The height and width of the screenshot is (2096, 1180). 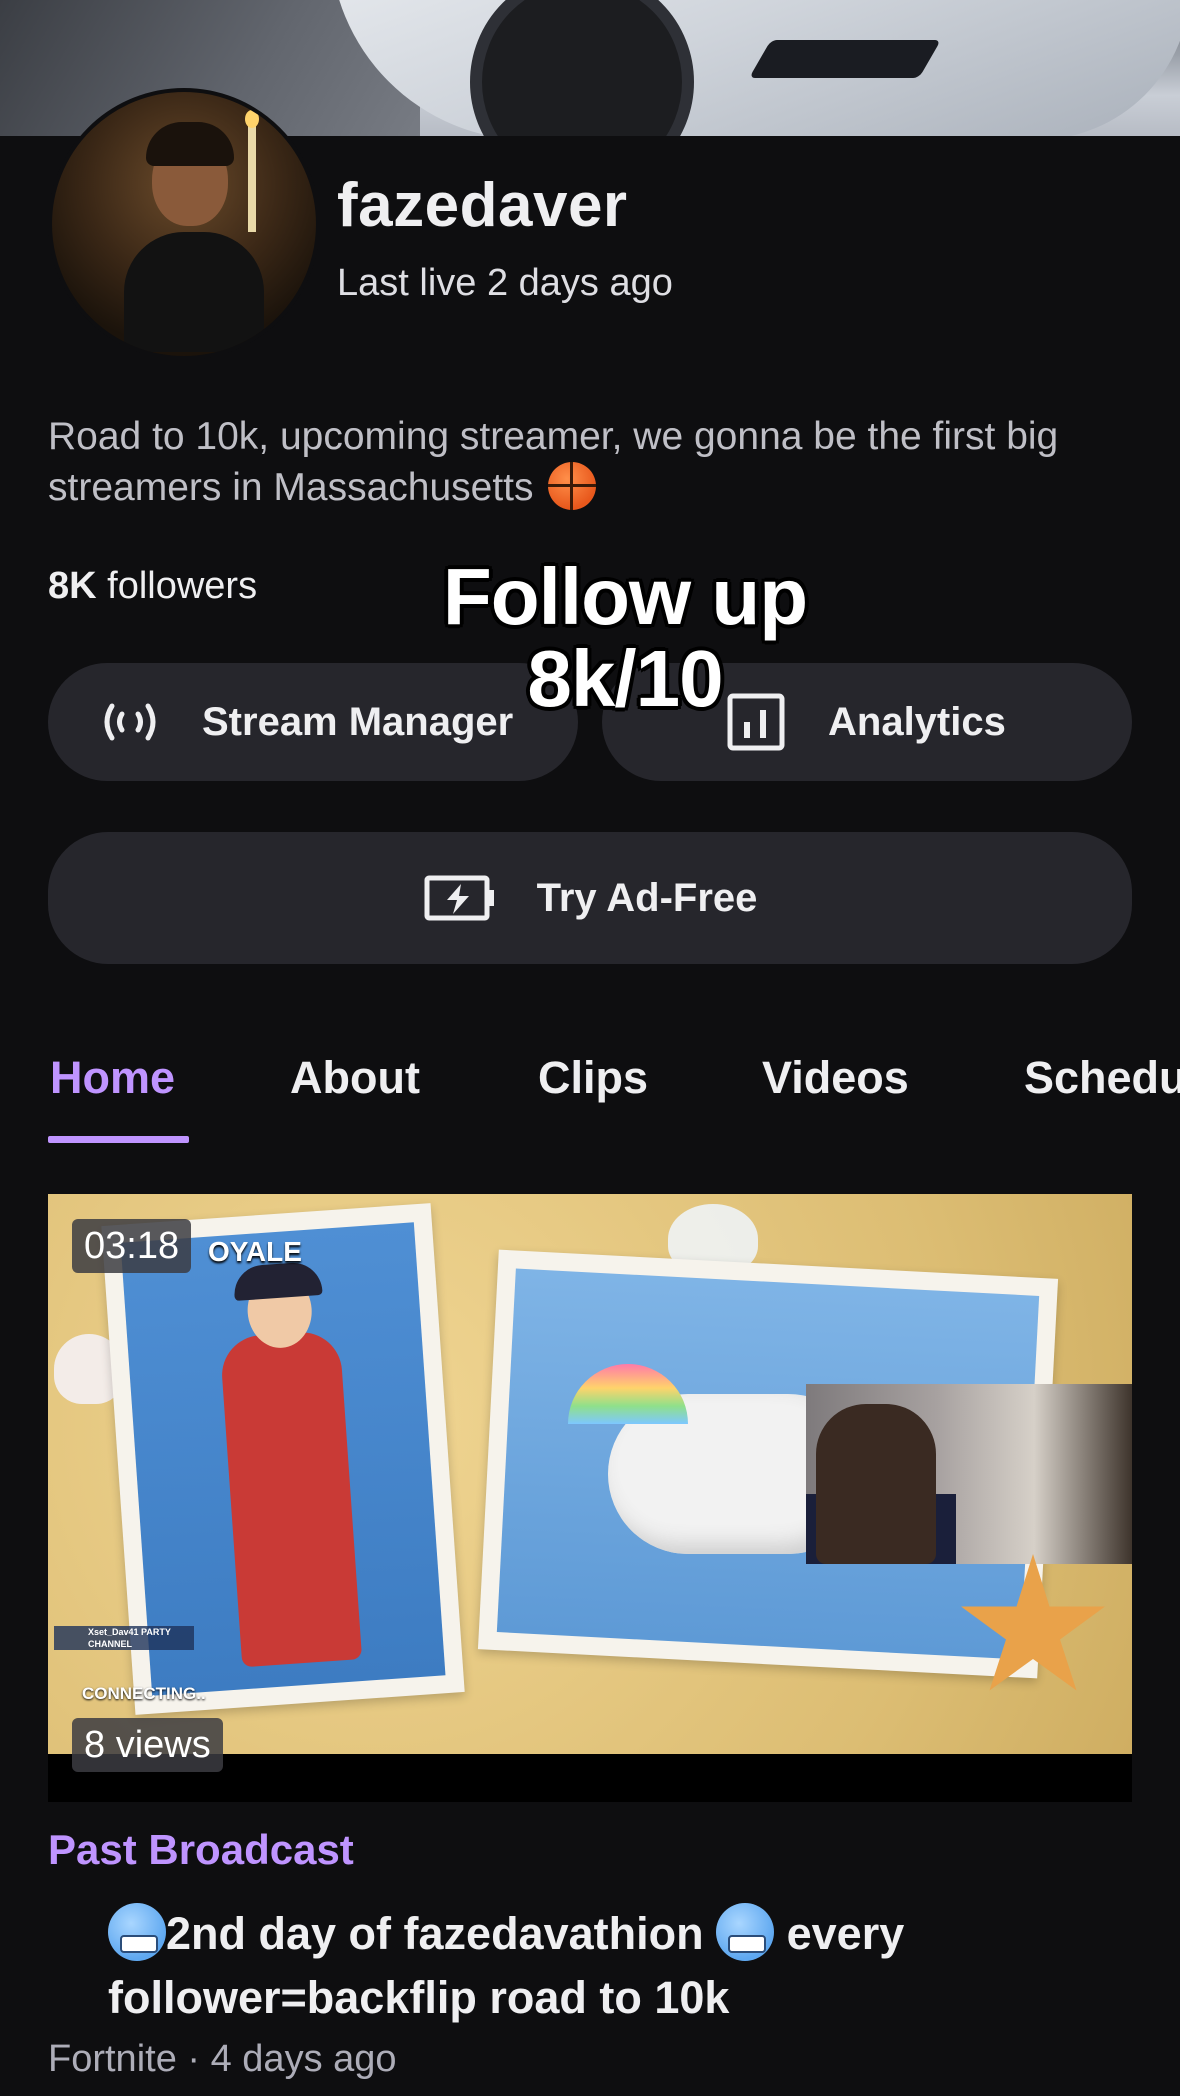 What do you see at coordinates (1102, 1078) in the screenshot?
I see `tab-schedule: Schedu` at bounding box center [1102, 1078].